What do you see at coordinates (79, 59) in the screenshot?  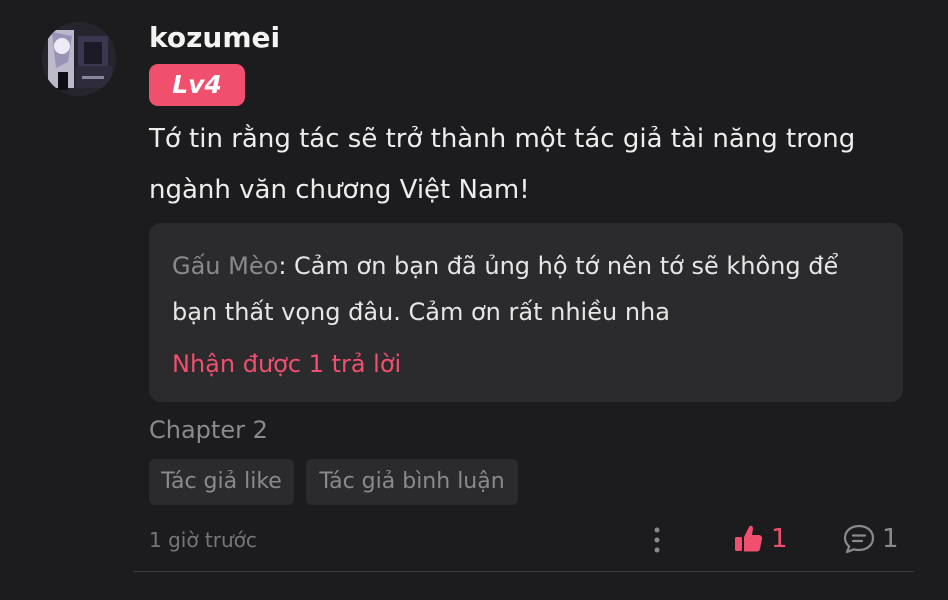 I see `avatar` at bounding box center [79, 59].